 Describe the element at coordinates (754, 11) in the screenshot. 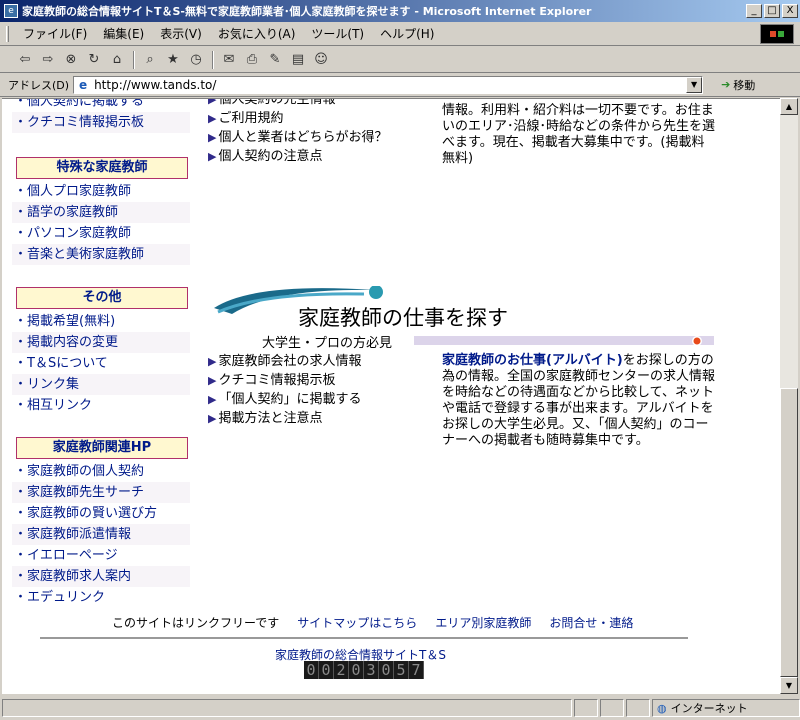

I see `minimize-button: _` at that location.